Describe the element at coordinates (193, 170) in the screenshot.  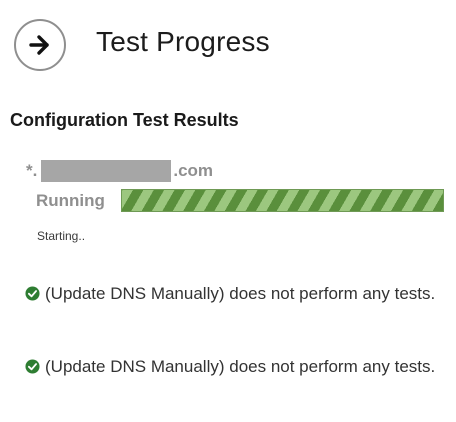
I see `domain-suffix: .com` at that location.